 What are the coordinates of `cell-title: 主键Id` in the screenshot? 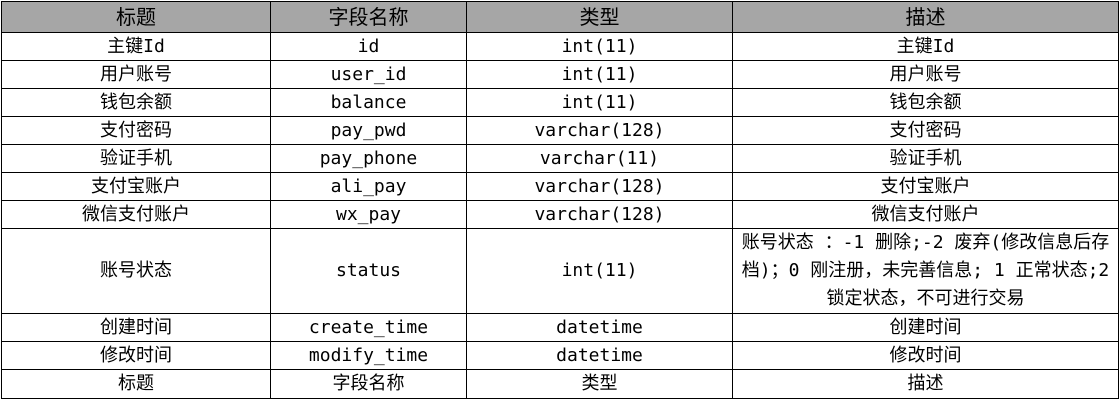 It's located at (136, 46).